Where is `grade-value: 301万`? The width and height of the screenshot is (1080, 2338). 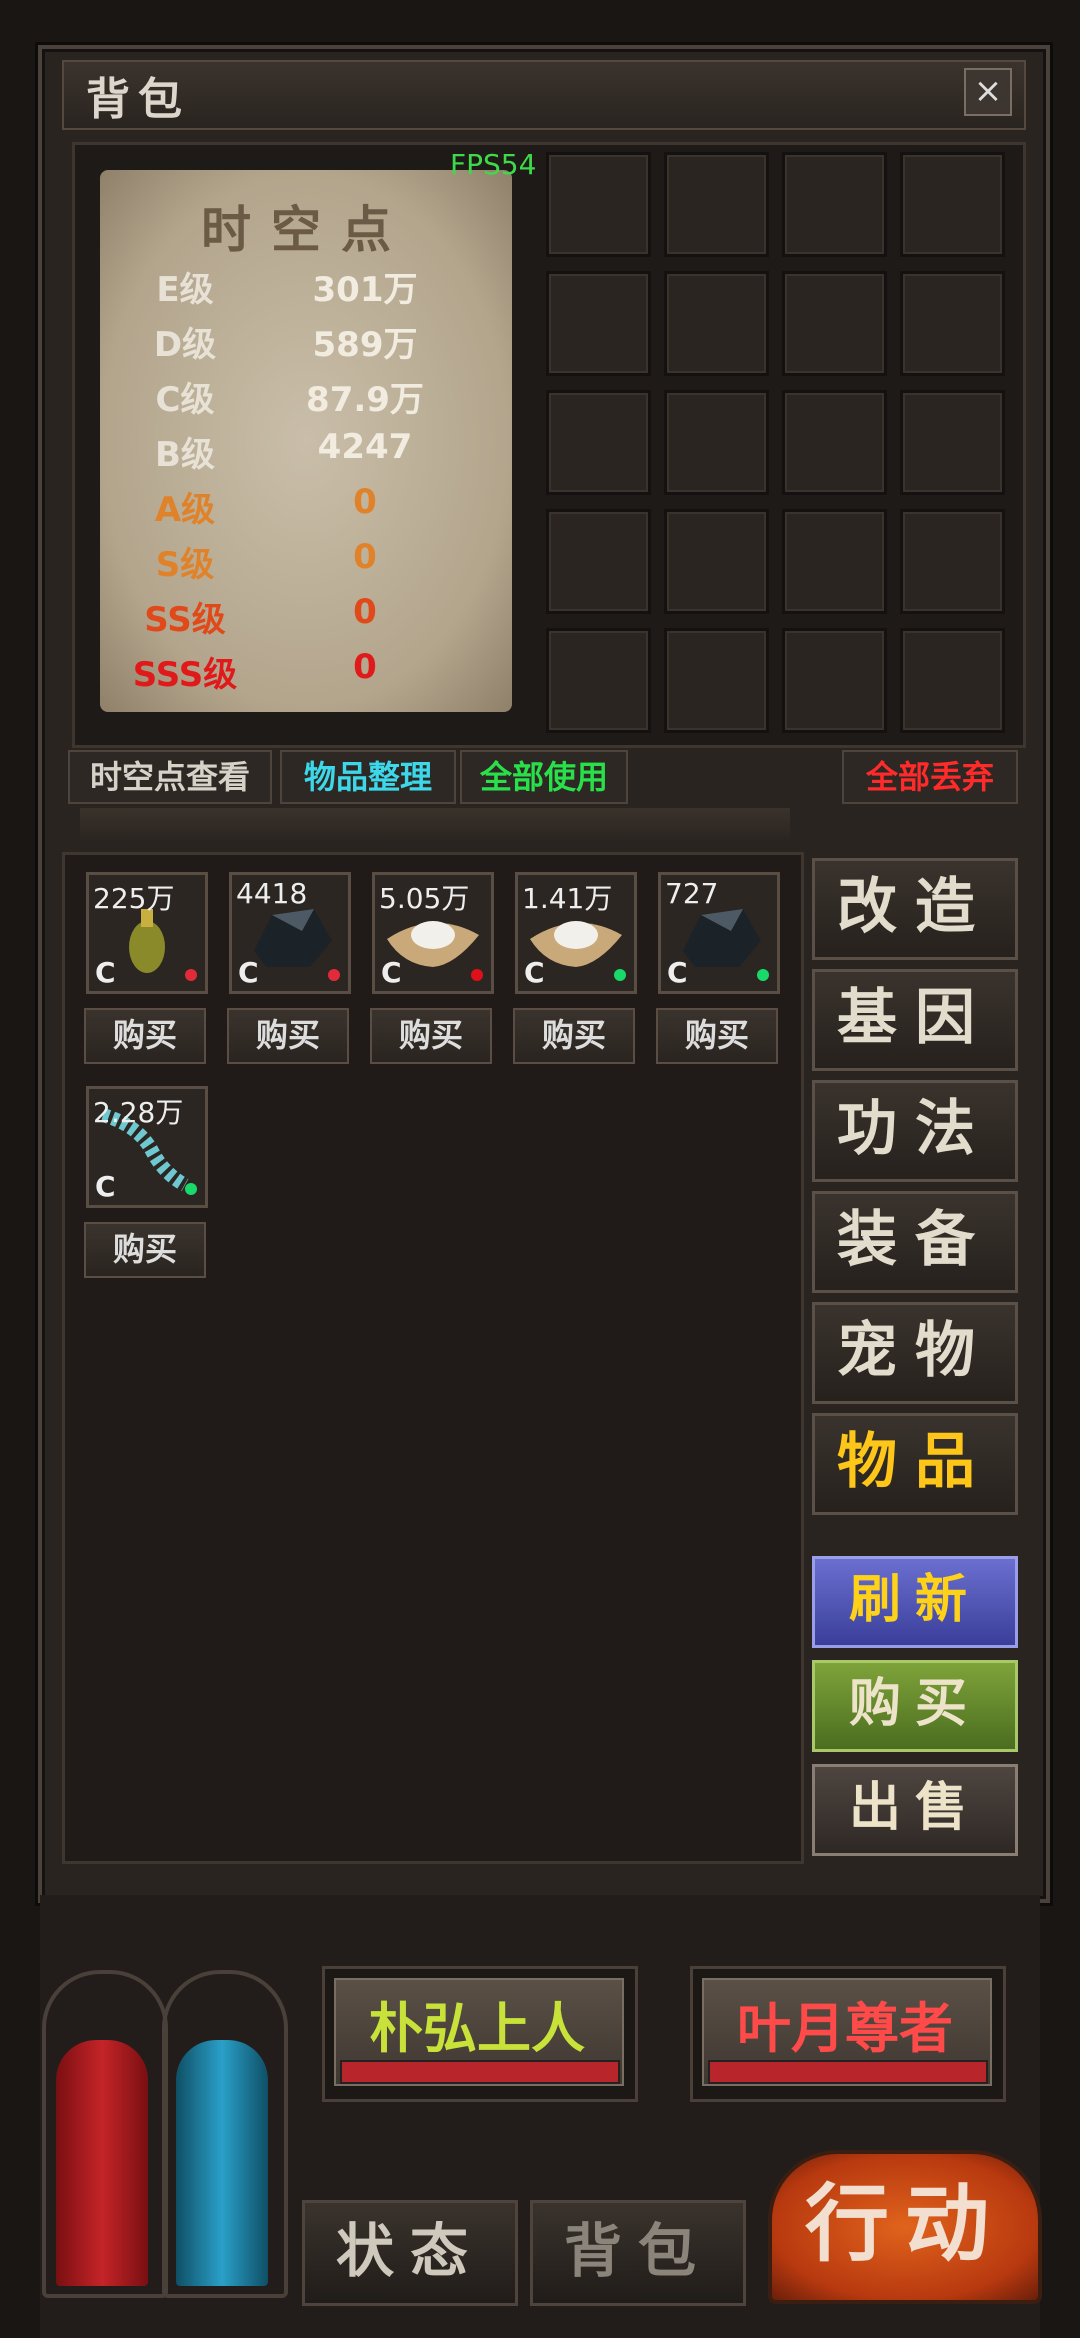 grade-value: 301万 is located at coordinates (365, 290).